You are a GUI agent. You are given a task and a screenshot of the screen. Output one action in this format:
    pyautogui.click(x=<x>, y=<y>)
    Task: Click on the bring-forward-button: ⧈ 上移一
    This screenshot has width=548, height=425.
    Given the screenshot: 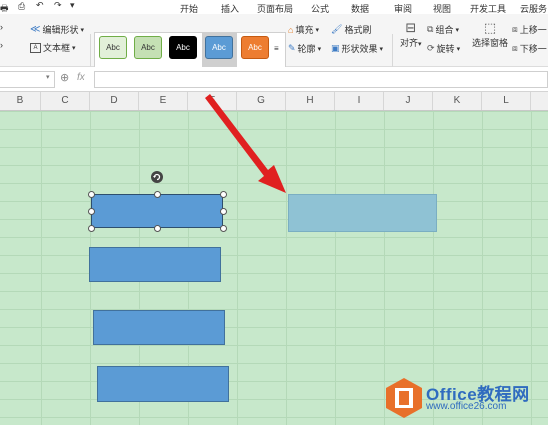 What is the action you would take?
    pyautogui.click(x=529, y=29)
    